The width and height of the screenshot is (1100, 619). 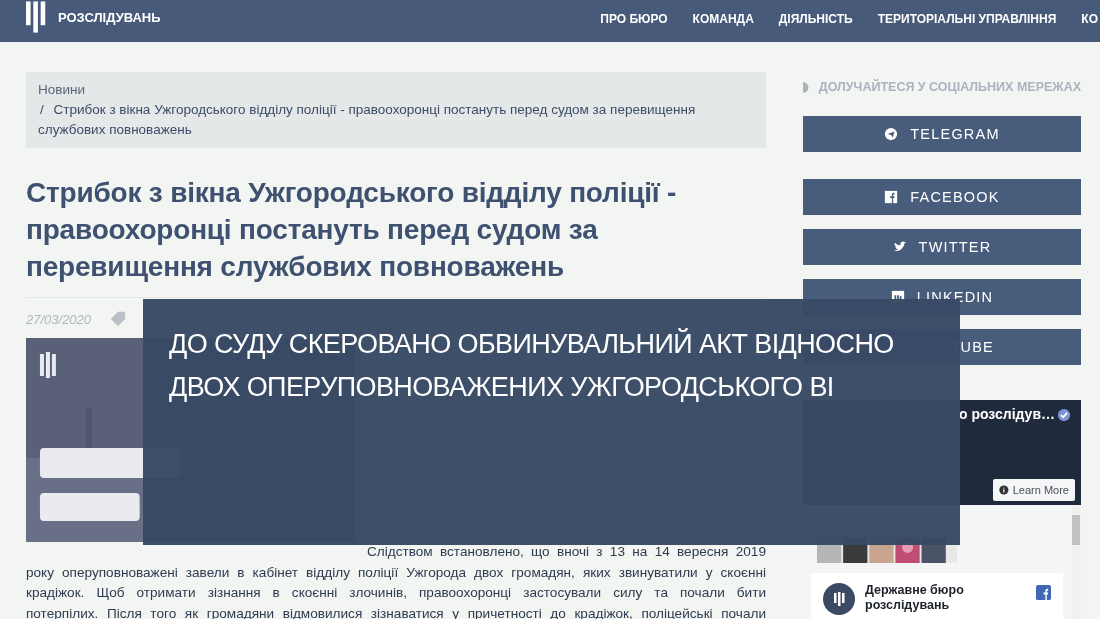 I want to click on social-button: TELEGRAM, so click(x=942, y=134).